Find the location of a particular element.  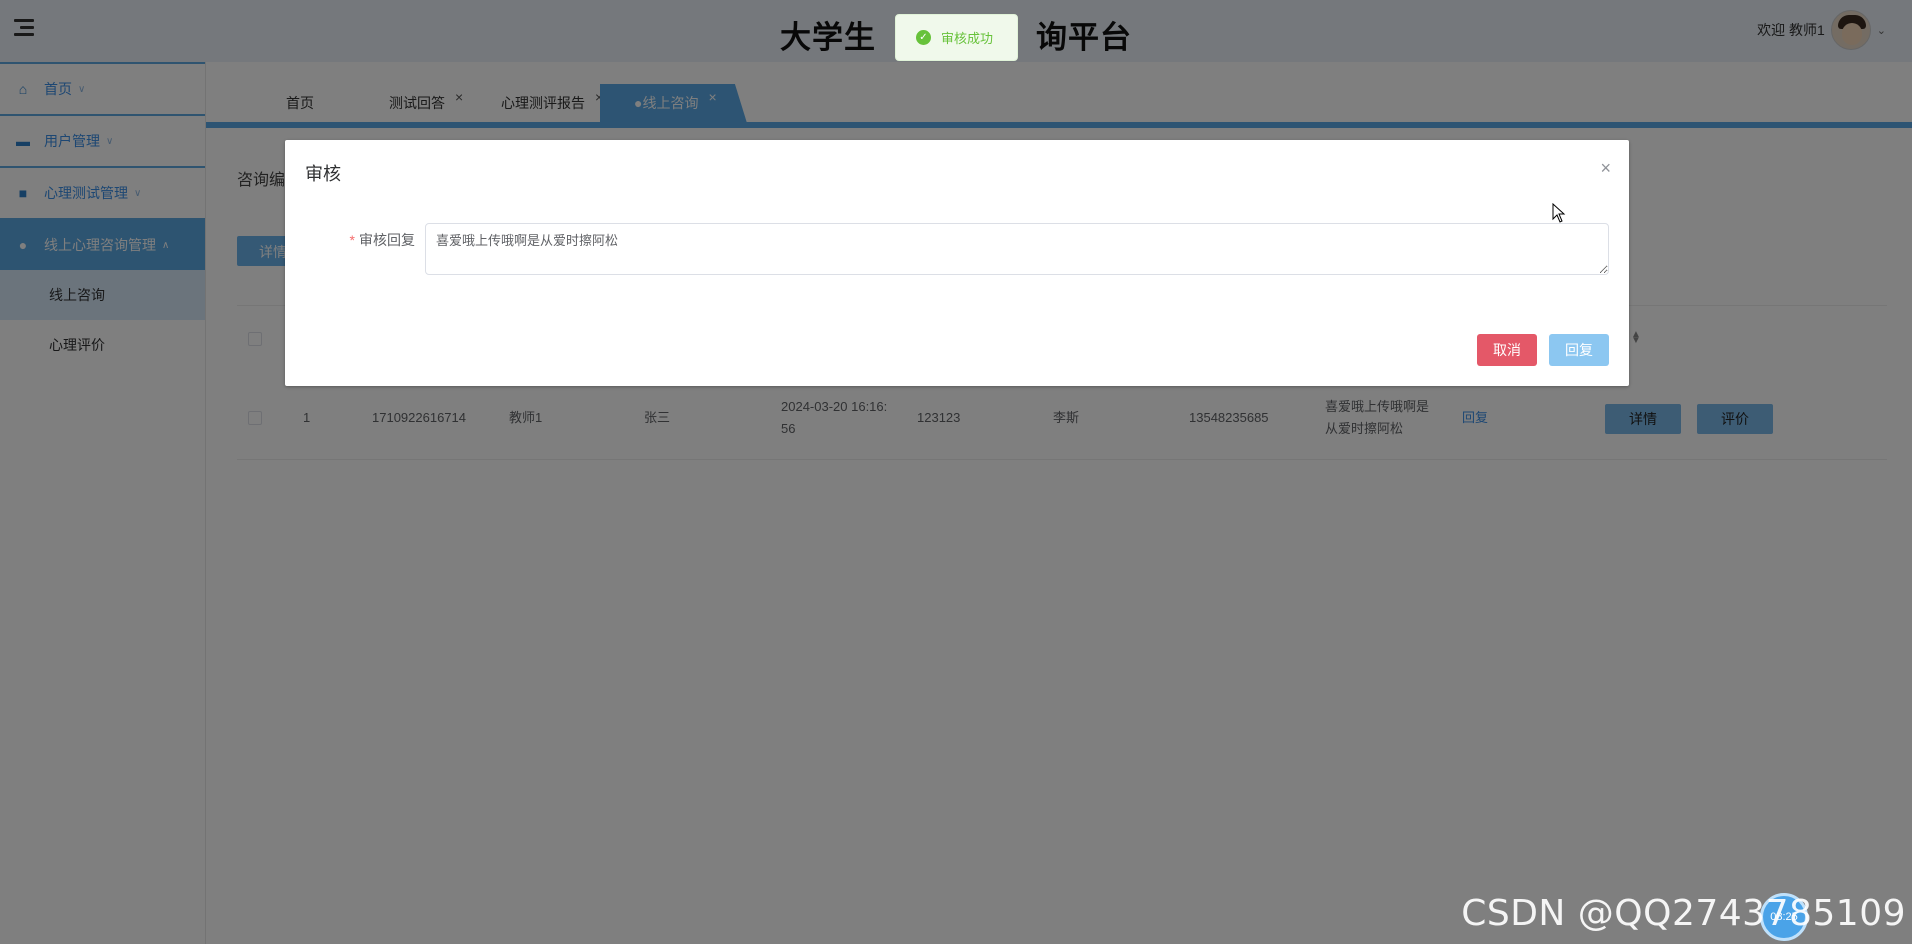

toast-message: 审核成功 is located at coordinates (967, 38).